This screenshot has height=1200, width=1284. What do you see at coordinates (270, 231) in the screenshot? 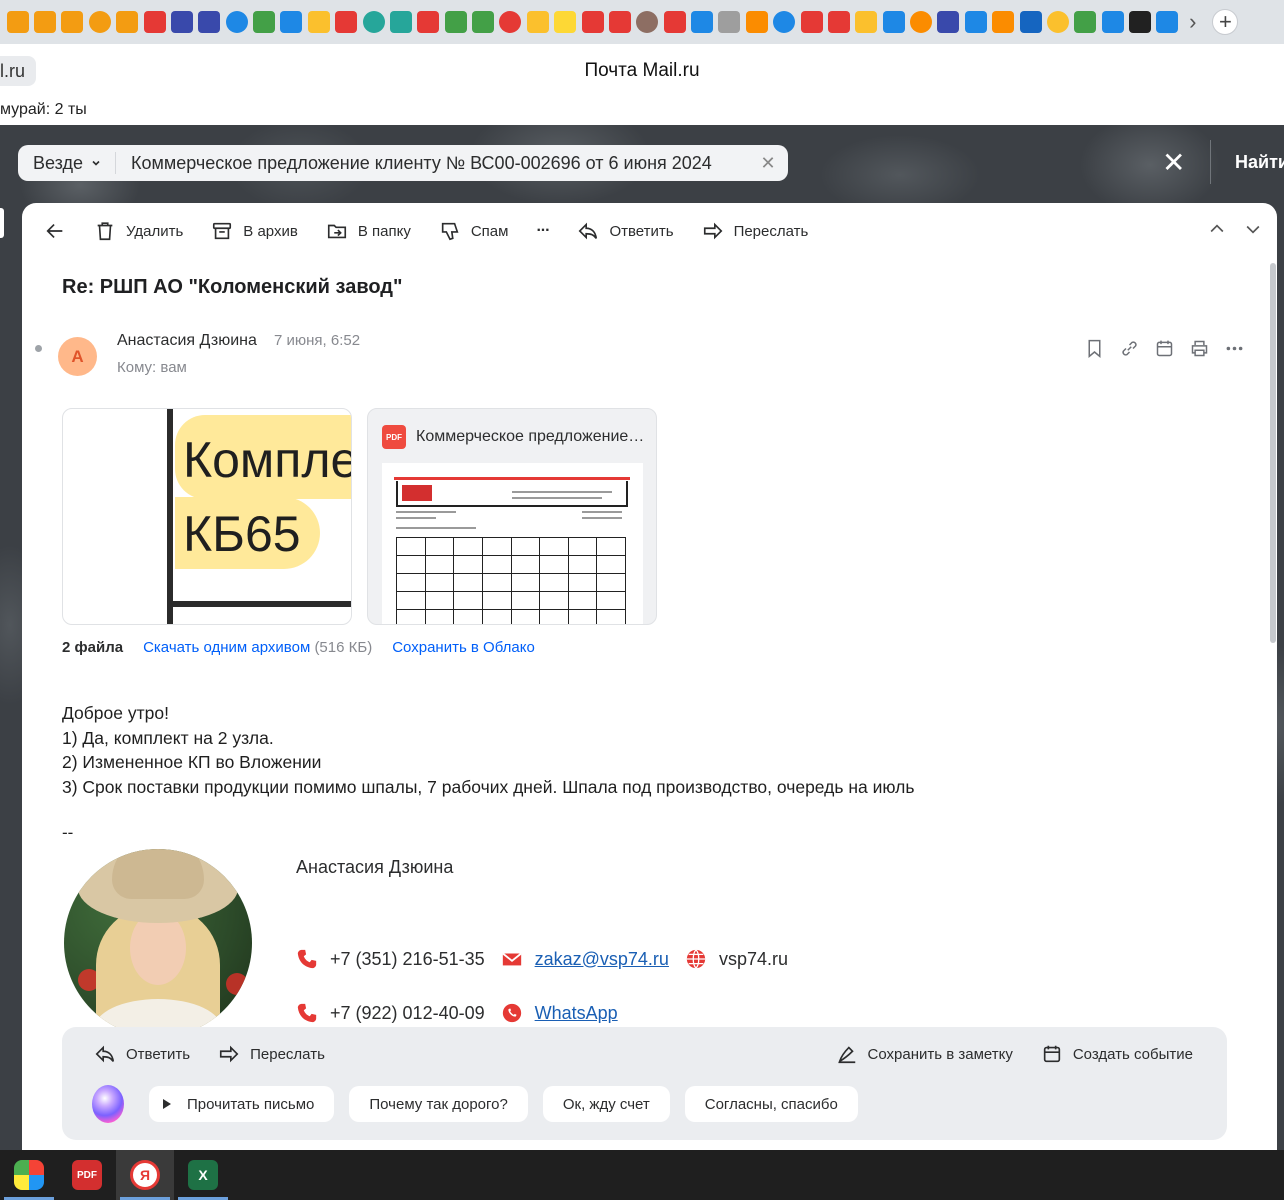
I see `archive-label: В архив` at bounding box center [270, 231].